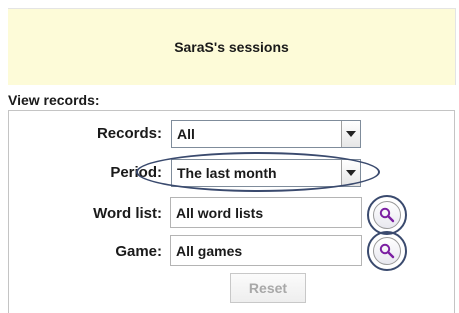 The height and width of the screenshot is (313, 459). I want to click on period-label: Period:, so click(136, 172).